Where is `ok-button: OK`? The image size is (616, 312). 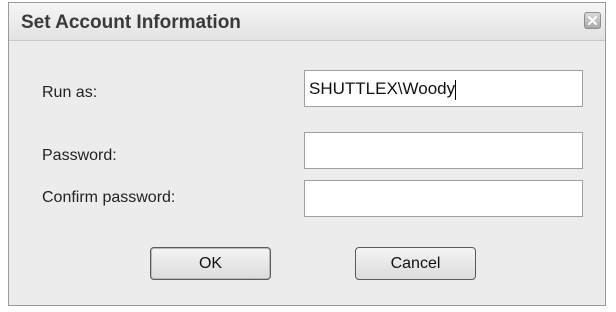 ok-button: OK is located at coordinates (210, 263).